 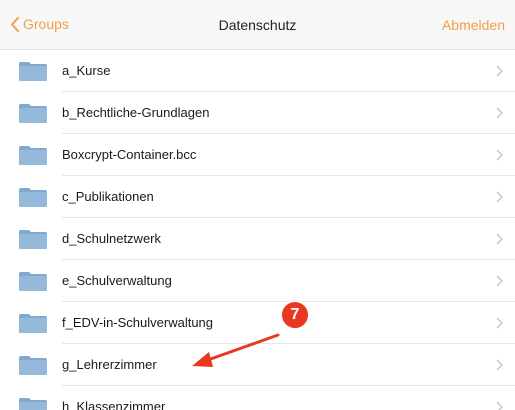 What do you see at coordinates (129, 154) in the screenshot?
I see `list-item-label: Boxcrypt-Container.bcc` at bounding box center [129, 154].